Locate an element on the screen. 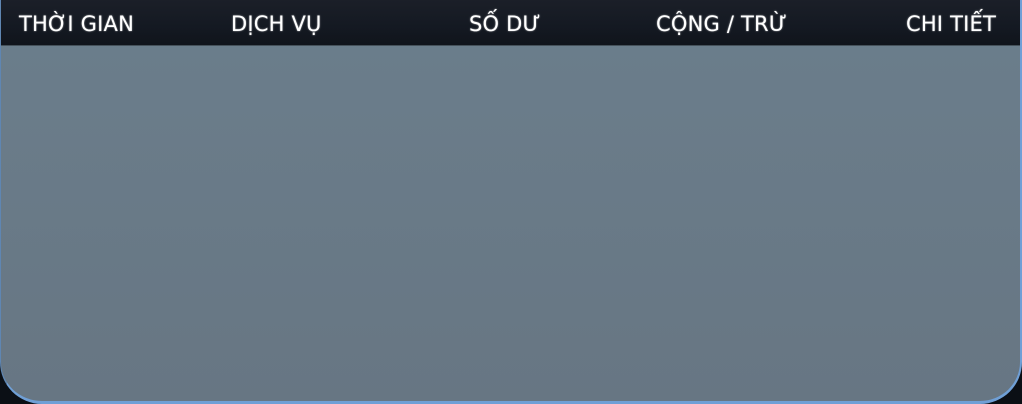  column-header-service: DỊCH VỤ is located at coordinates (276, 24).